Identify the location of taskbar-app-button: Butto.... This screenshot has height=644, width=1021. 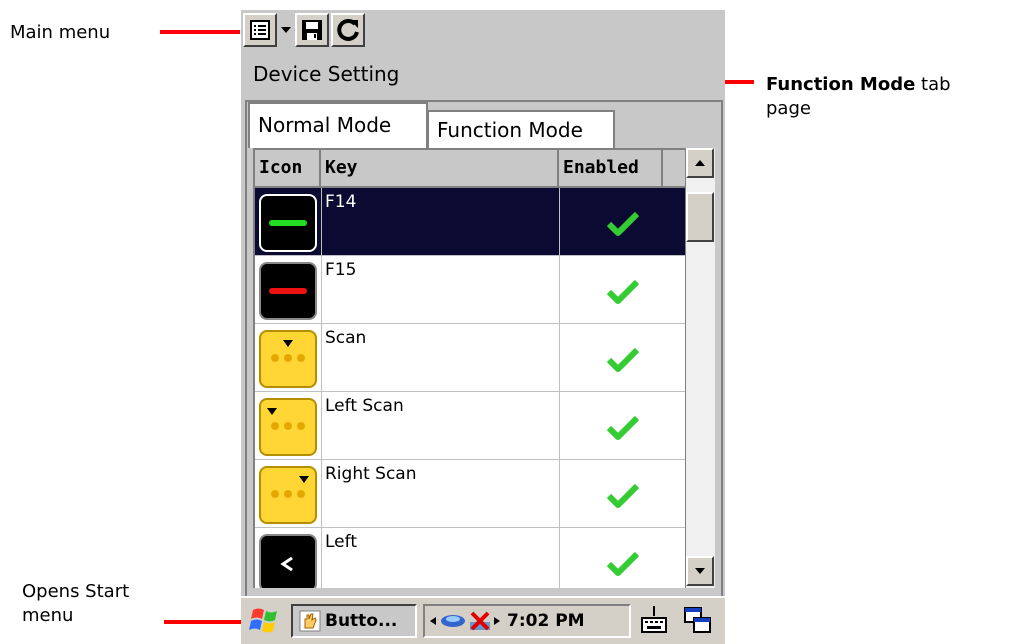
(354, 621).